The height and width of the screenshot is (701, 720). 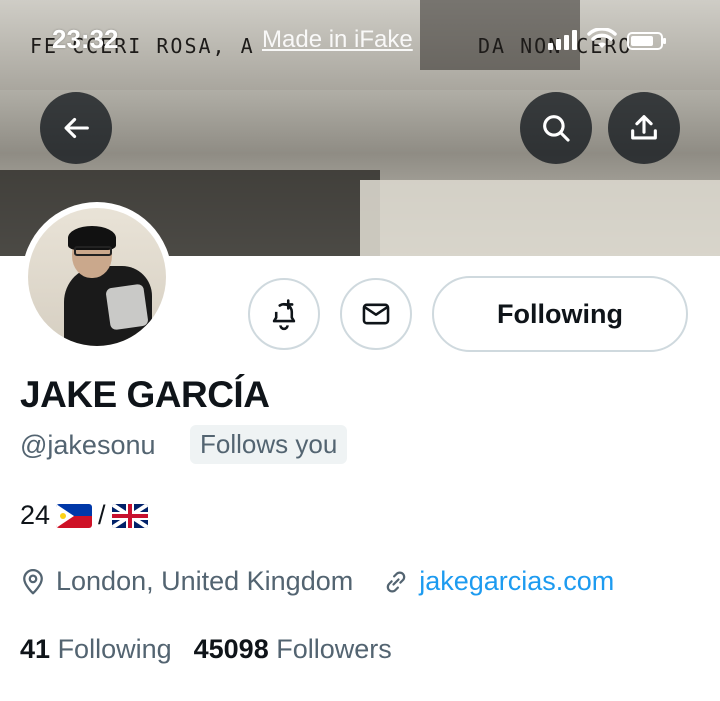 I want to click on bio: 24 /, so click(x=84, y=515).